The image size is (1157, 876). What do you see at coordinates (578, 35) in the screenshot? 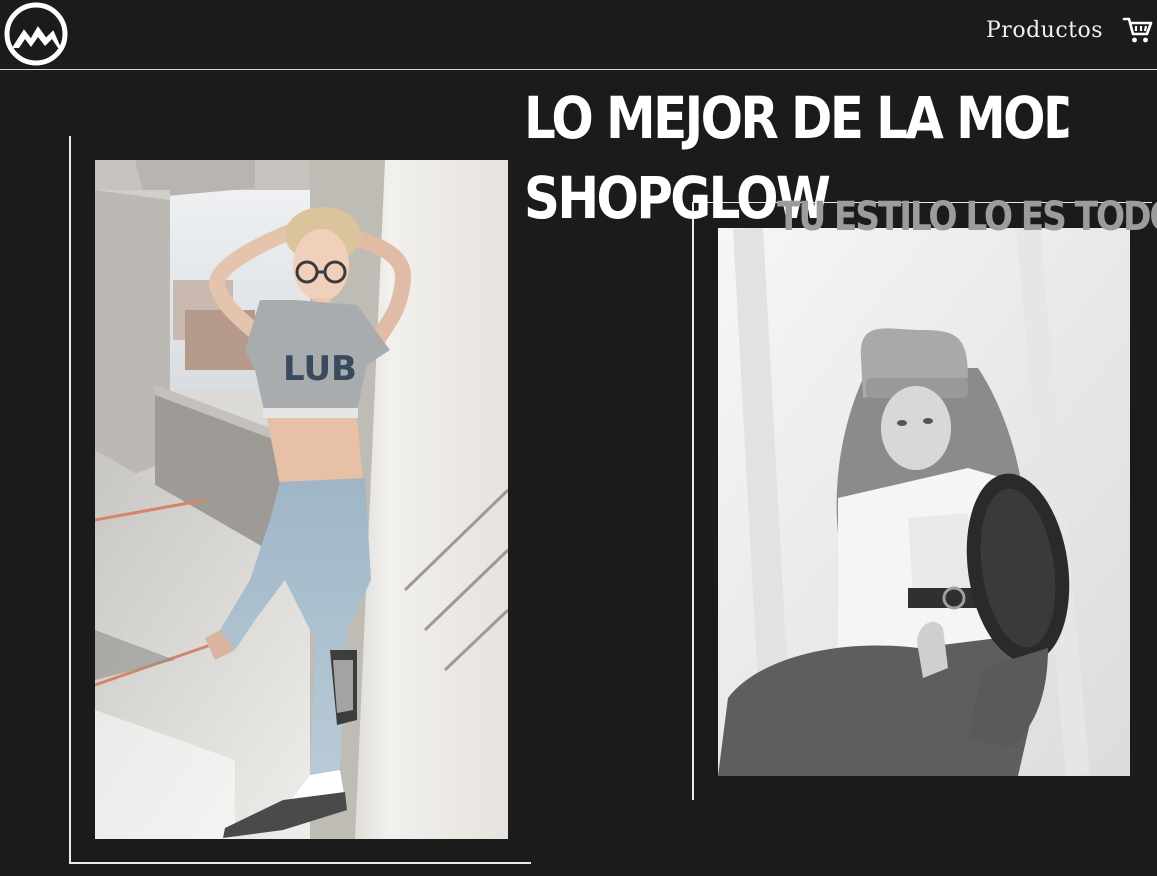
I see `navbar: Productos` at bounding box center [578, 35].